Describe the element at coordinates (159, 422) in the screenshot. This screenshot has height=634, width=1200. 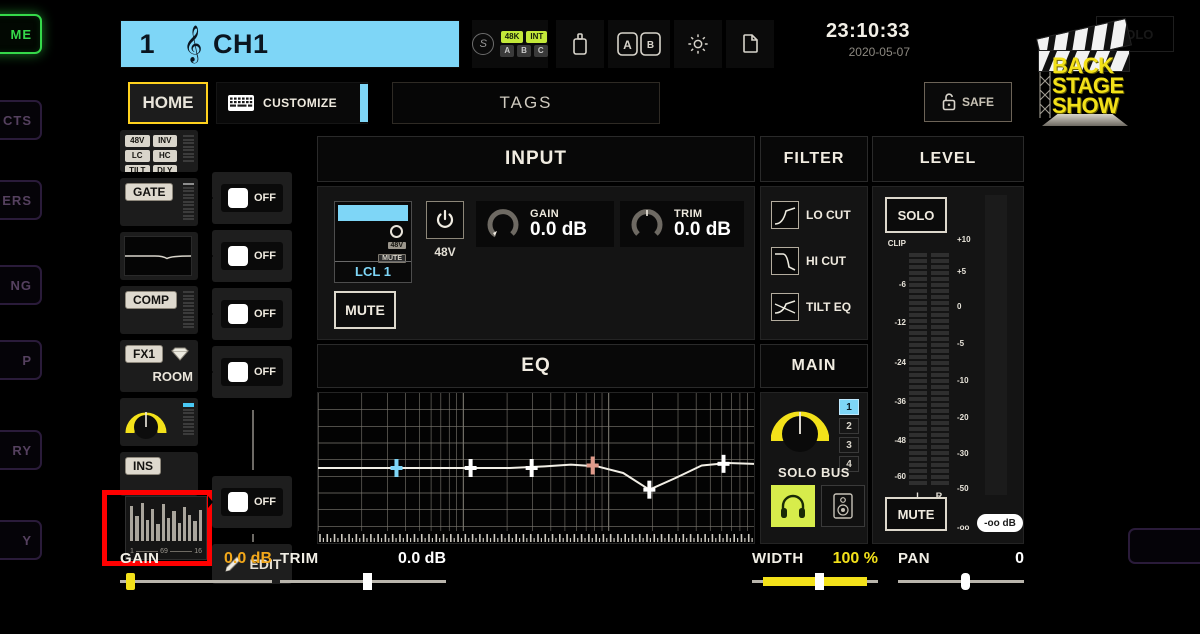
I see `strip-module-knob` at that location.